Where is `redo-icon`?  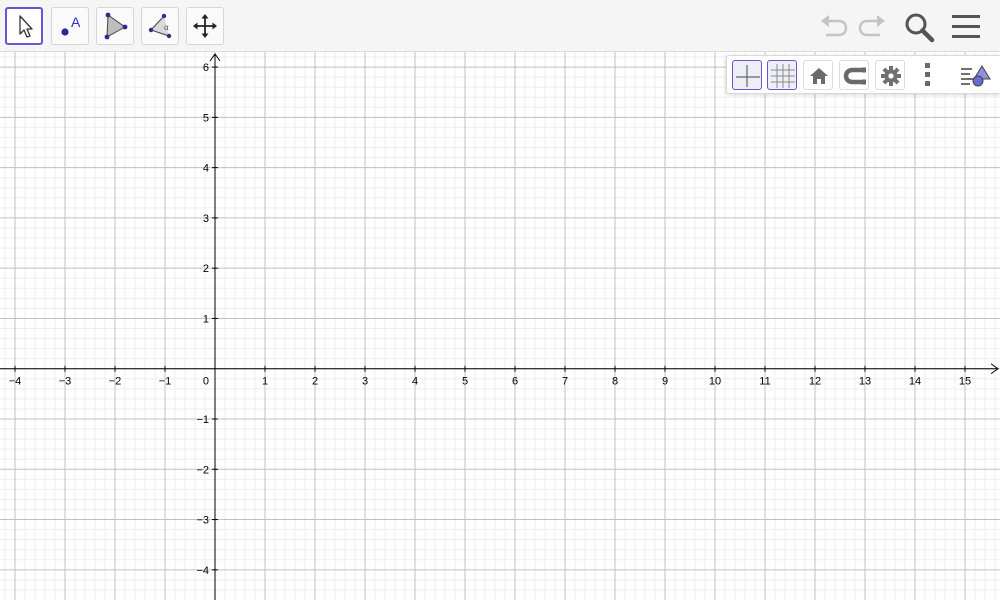
redo-icon is located at coordinates (871, 26).